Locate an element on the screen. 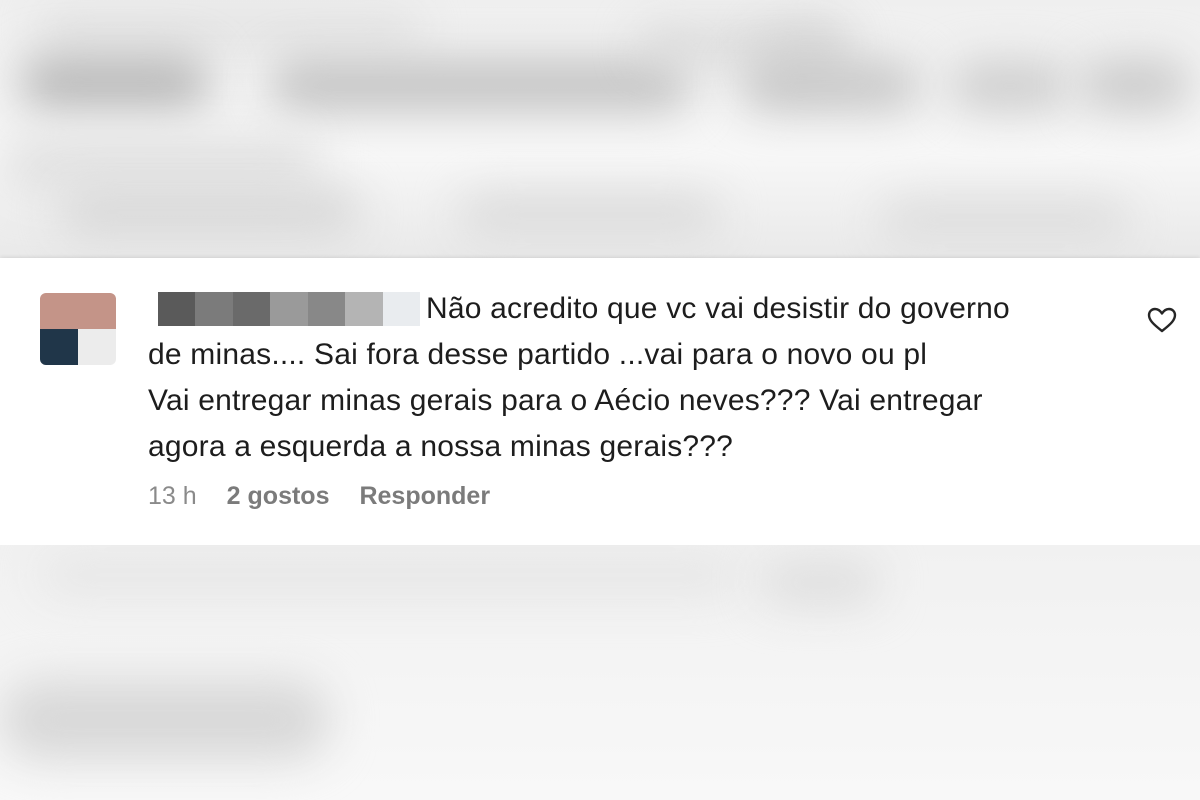 The image size is (1200, 800). heart-outline-icon is located at coordinates (1162, 320).